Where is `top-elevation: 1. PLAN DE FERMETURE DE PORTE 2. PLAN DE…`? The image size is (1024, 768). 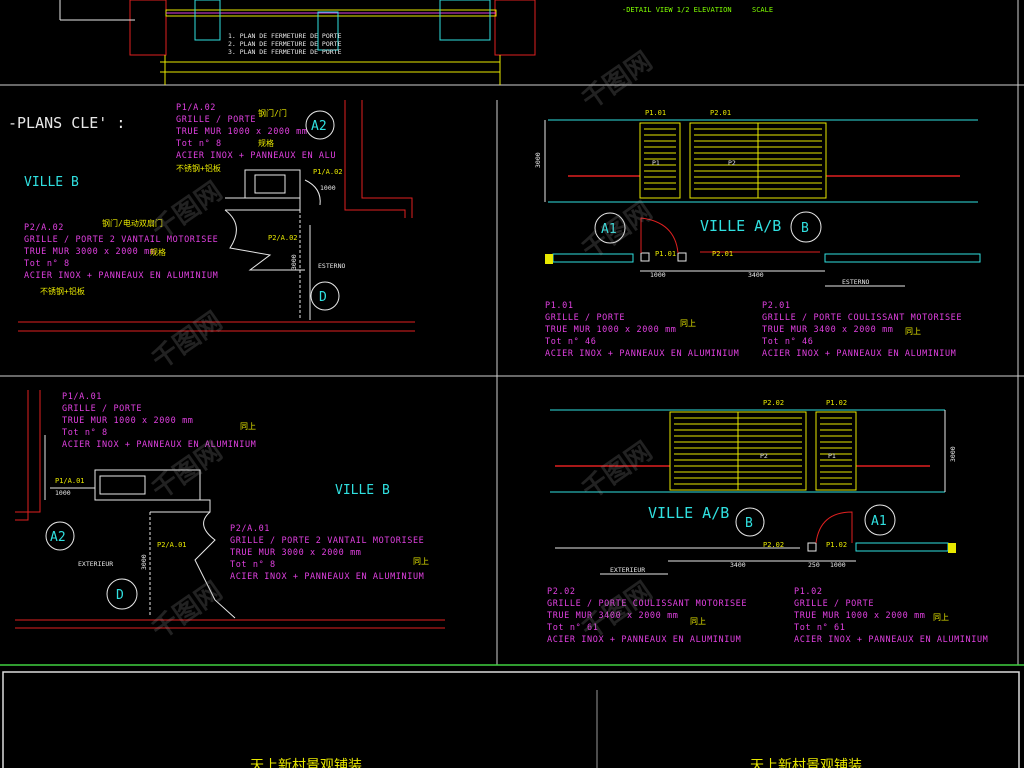 top-elevation: 1. PLAN DE FERMETURE DE PORTE 2. PLAN DE… is located at coordinates (416, 42).